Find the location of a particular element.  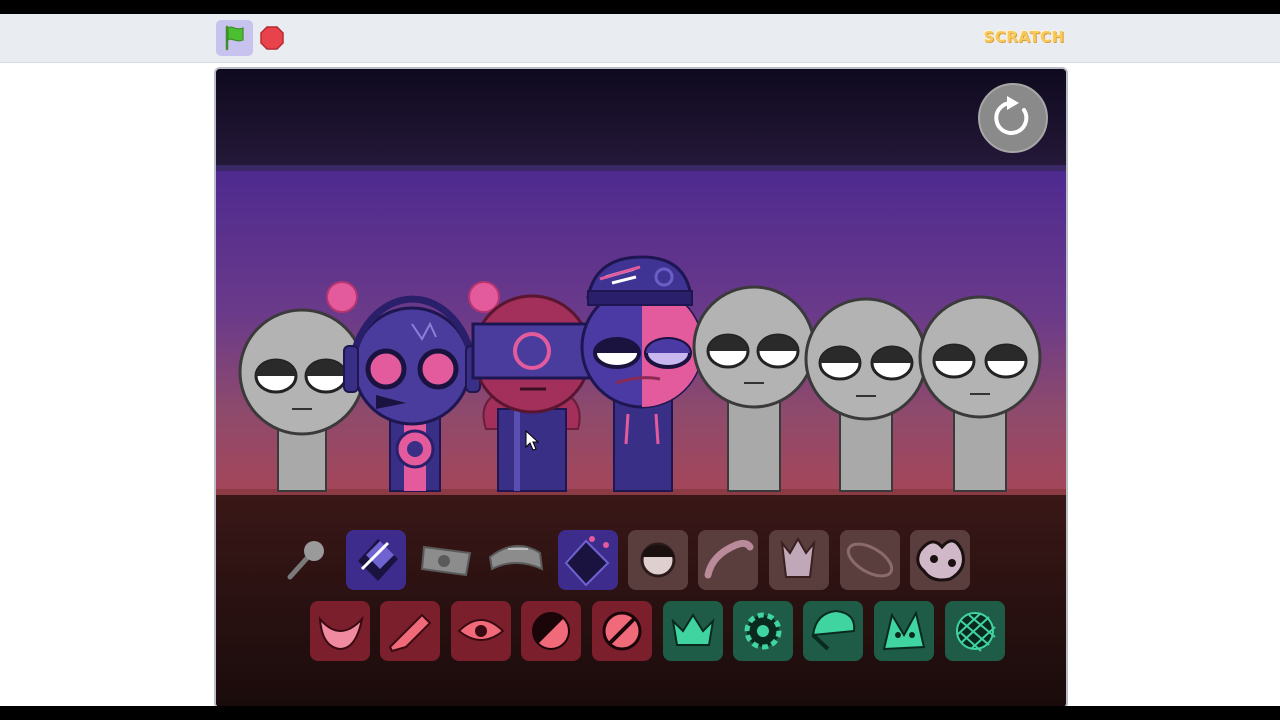

green-flag-button is located at coordinates (234, 38).